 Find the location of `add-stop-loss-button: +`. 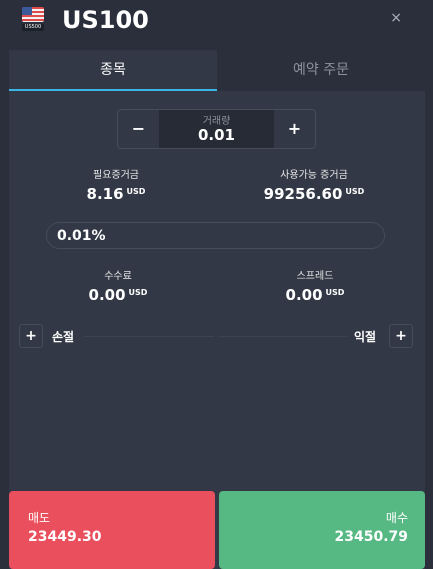

add-stop-loss-button: + is located at coordinates (31, 336).